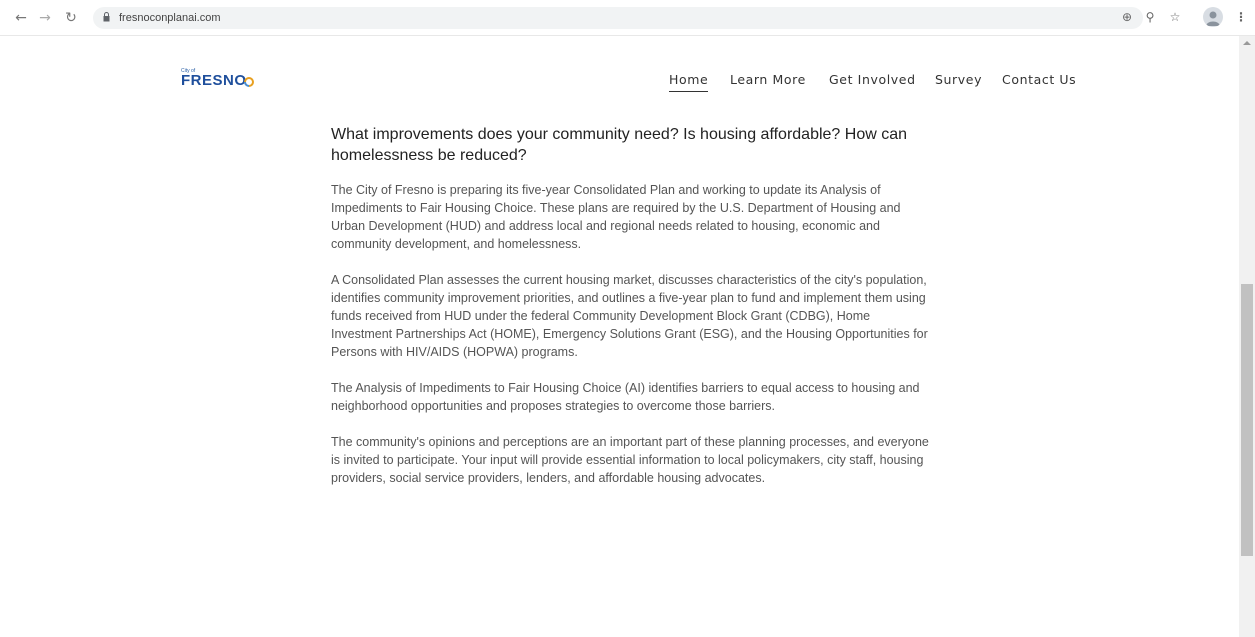  Describe the element at coordinates (1241, 17) in the screenshot. I see `menu-icon: ⋮` at that location.